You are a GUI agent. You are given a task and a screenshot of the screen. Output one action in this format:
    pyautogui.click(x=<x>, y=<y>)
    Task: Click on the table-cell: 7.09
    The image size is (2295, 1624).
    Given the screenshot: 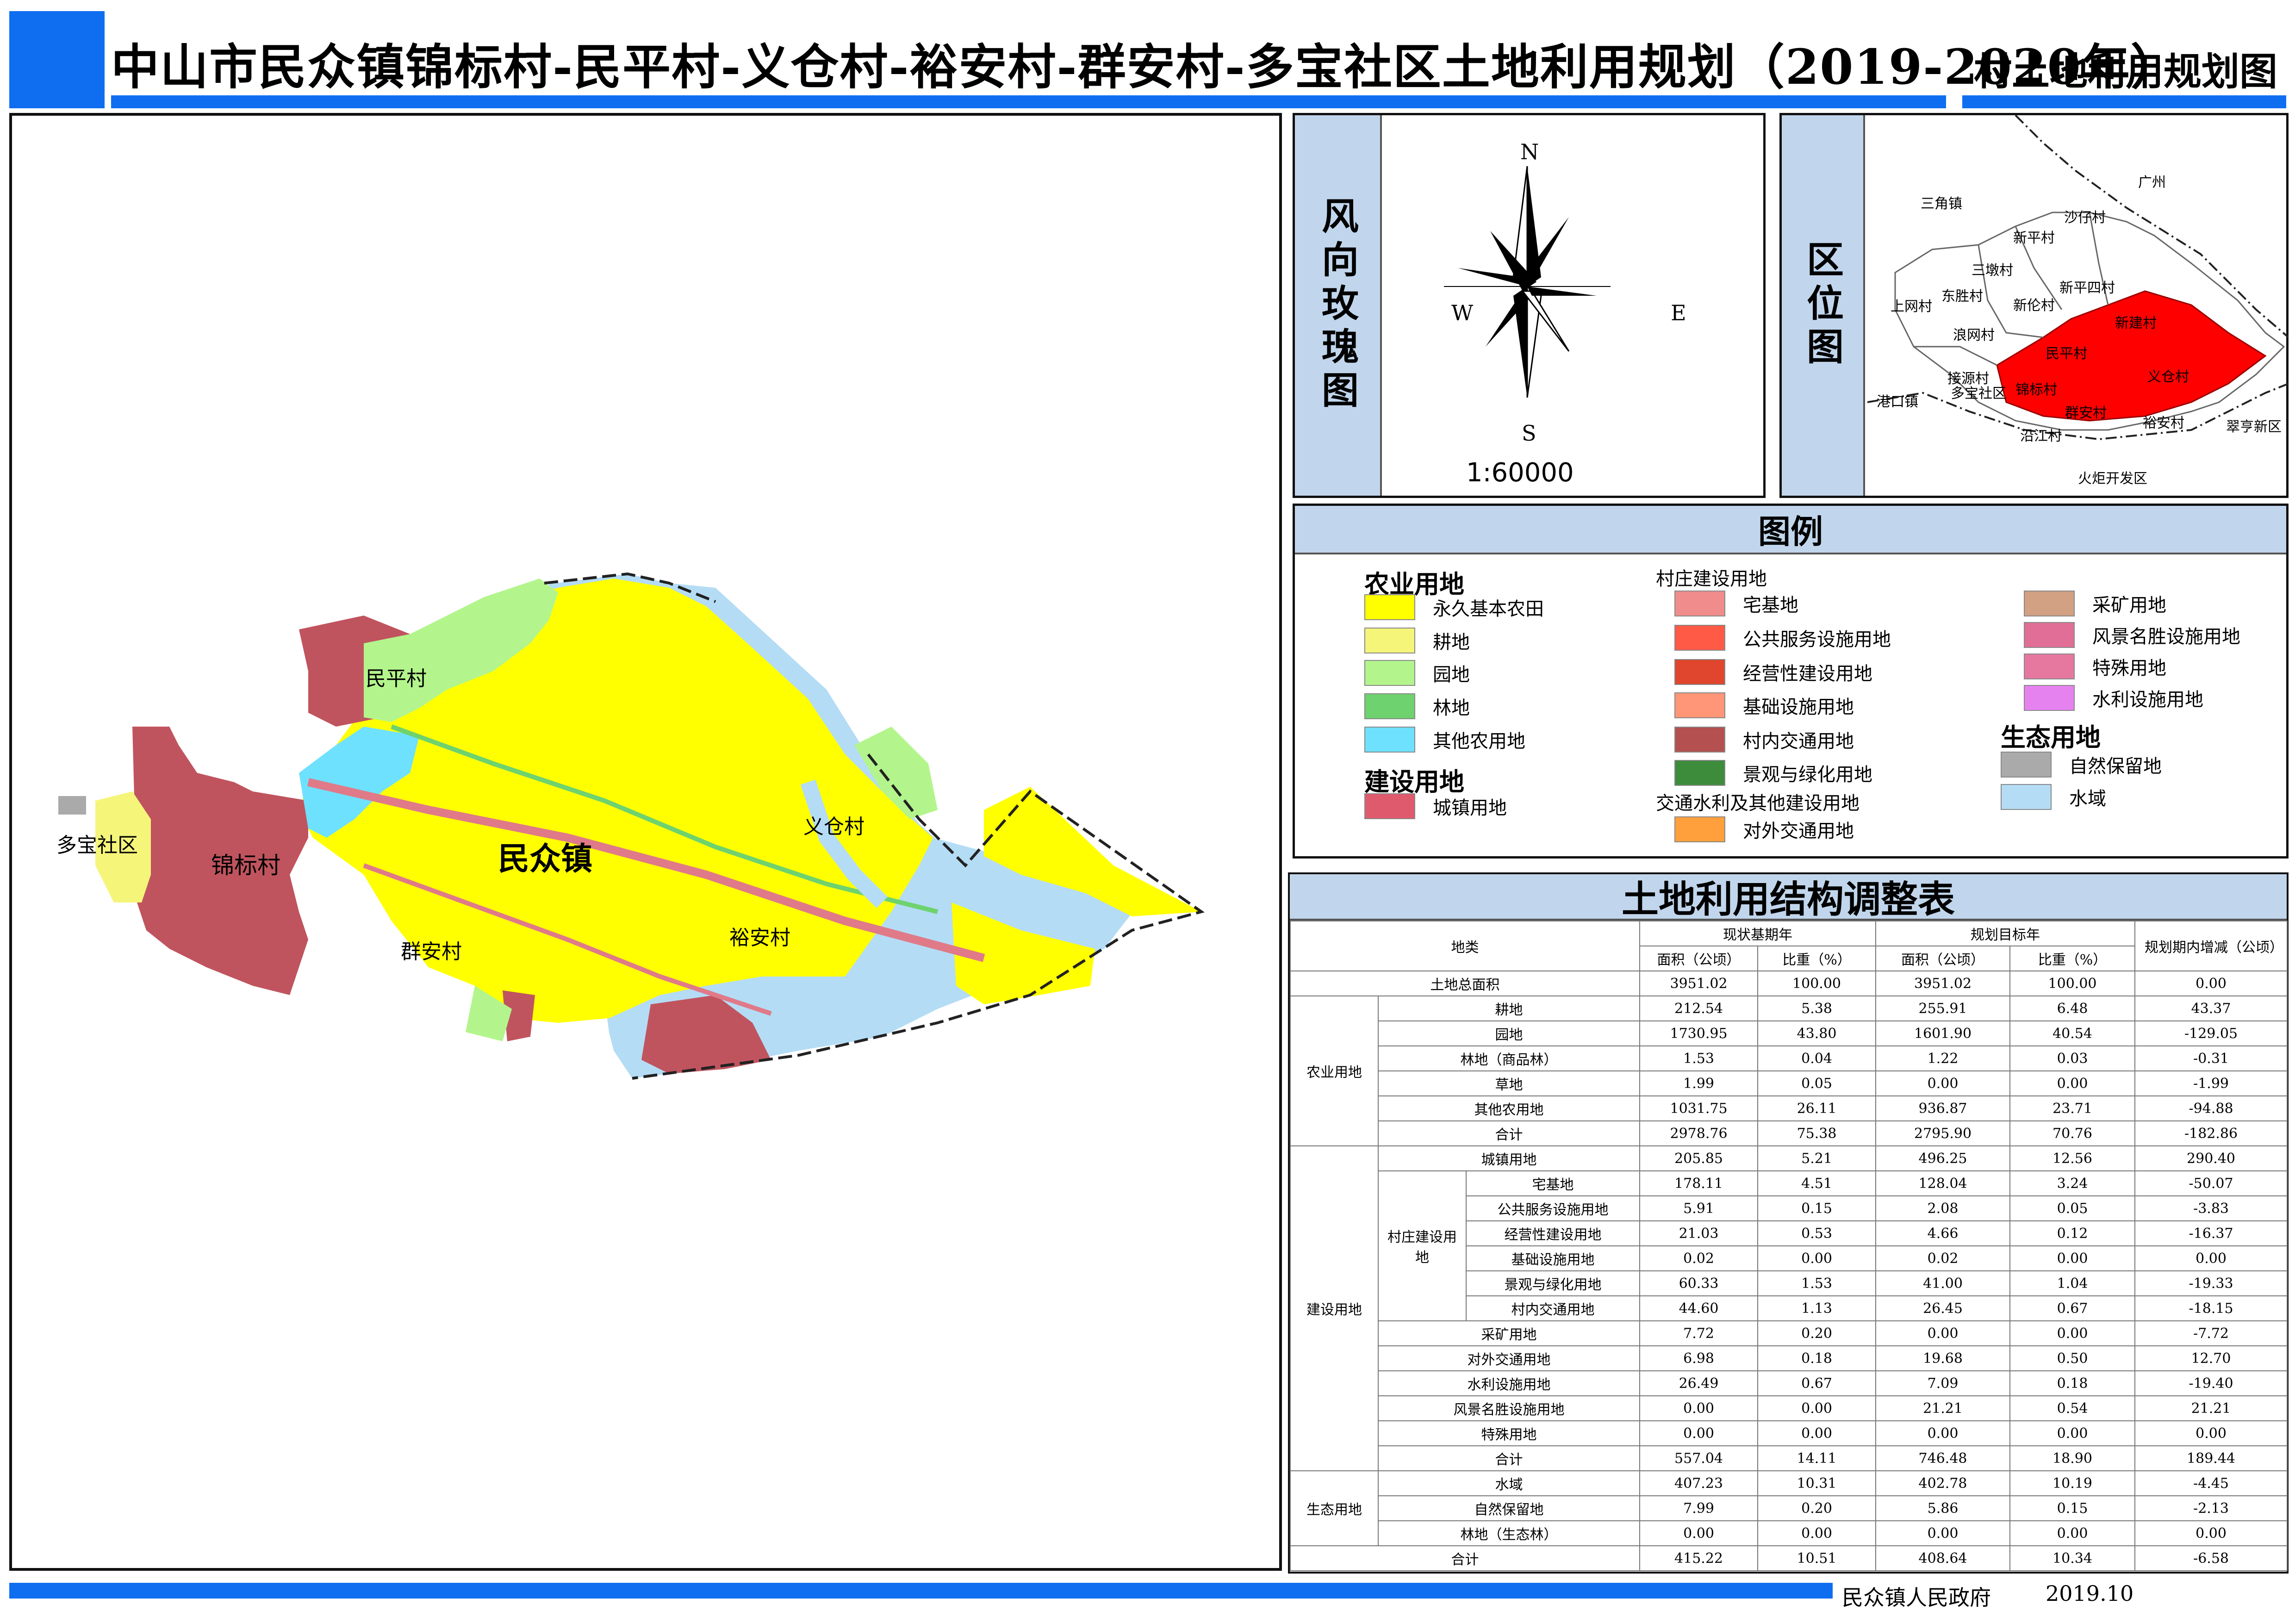 What is the action you would take?
    pyautogui.click(x=1943, y=1383)
    